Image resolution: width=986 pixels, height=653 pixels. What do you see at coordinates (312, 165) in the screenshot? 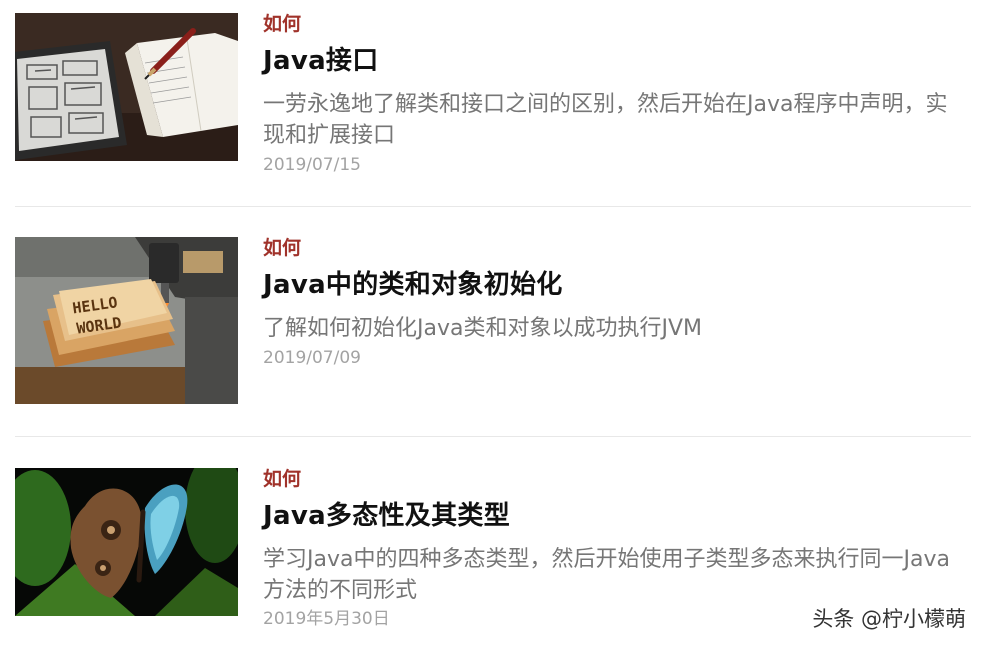
I see `article-date: 2019/07/15` at bounding box center [312, 165].